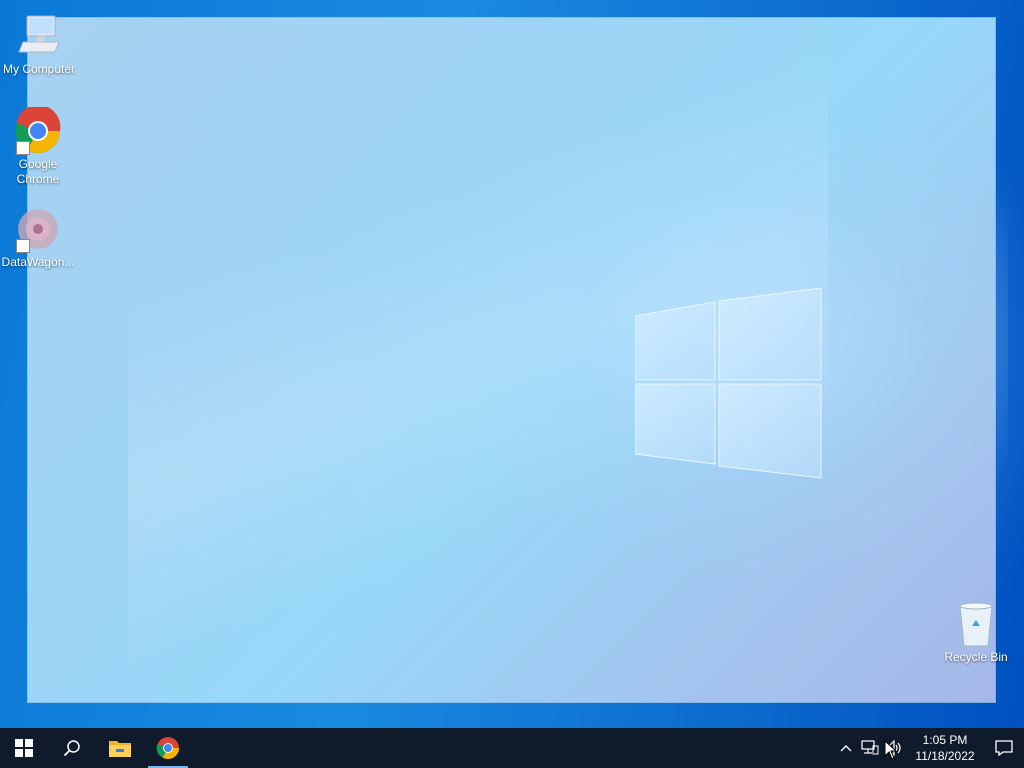 This screenshot has height=768, width=1024. I want to click on file-explorer-button, so click(120, 748).